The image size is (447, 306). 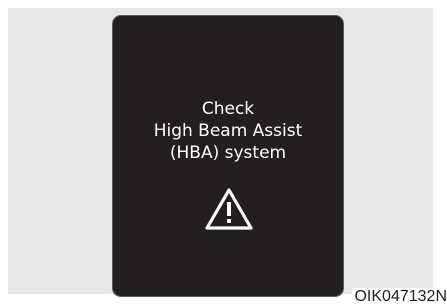 What do you see at coordinates (228, 109) in the screenshot?
I see `message-line-1: Check` at bounding box center [228, 109].